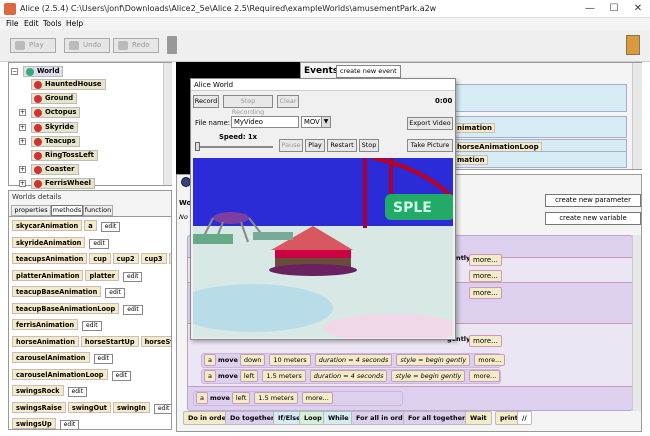  What do you see at coordinates (430, 145) in the screenshot?
I see `take-picture-button: Take Picture` at bounding box center [430, 145].